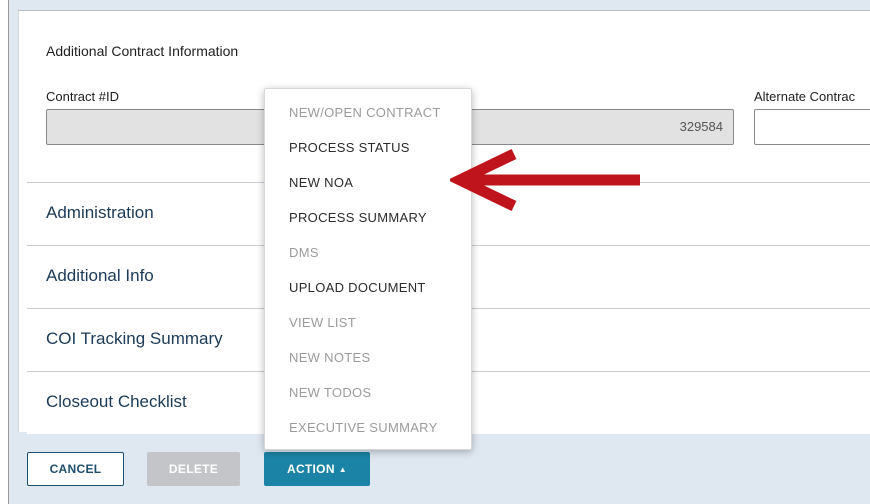  What do you see at coordinates (342, 469) in the screenshot?
I see `caret-up-icon: ▲` at bounding box center [342, 469].